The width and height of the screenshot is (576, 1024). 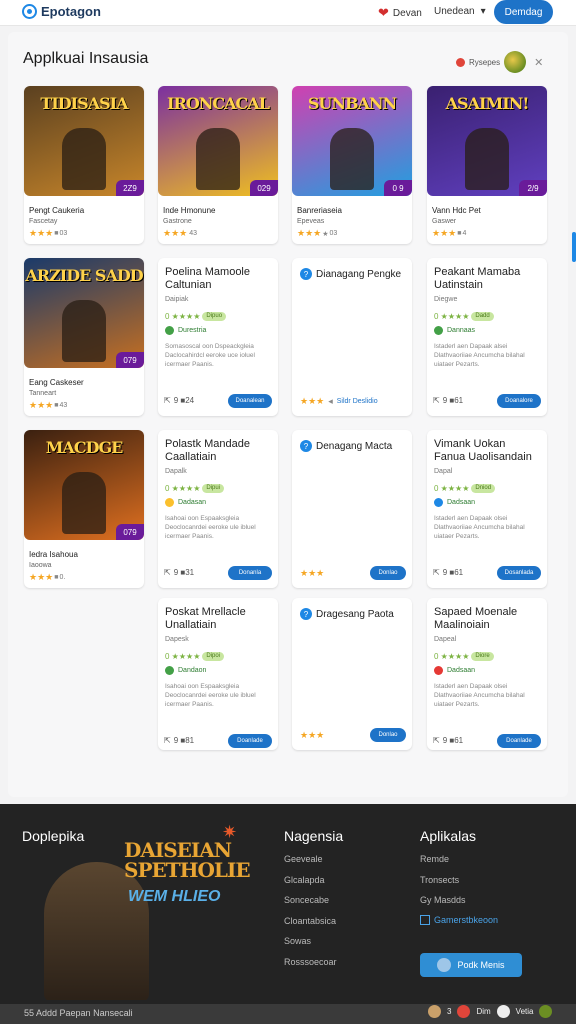 What do you see at coordinates (250, 401) in the screenshot?
I see `install-button: Doanalean` at bounding box center [250, 401].